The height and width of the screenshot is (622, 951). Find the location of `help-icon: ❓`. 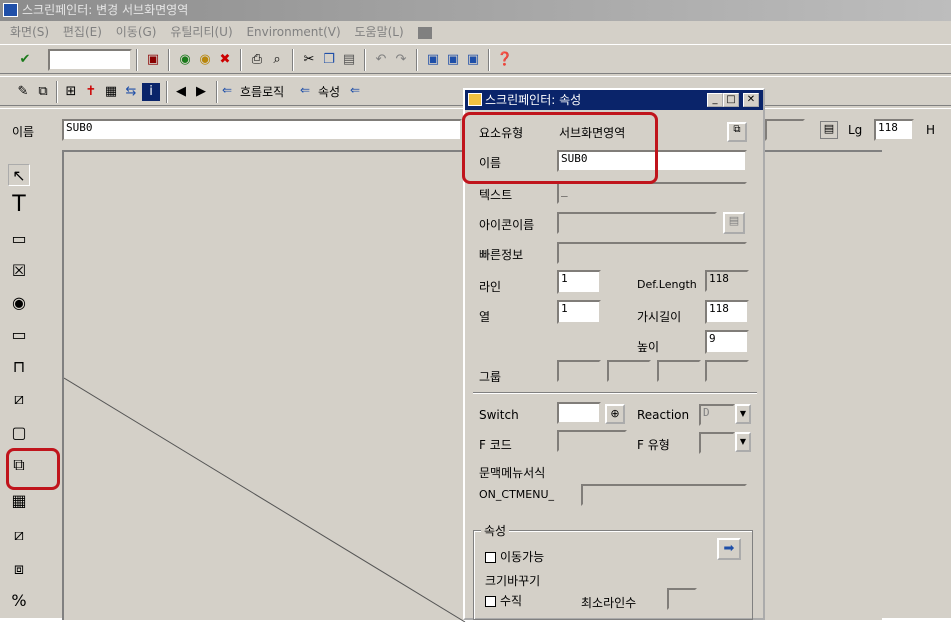

help-icon: ❓ is located at coordinates (505, 60).